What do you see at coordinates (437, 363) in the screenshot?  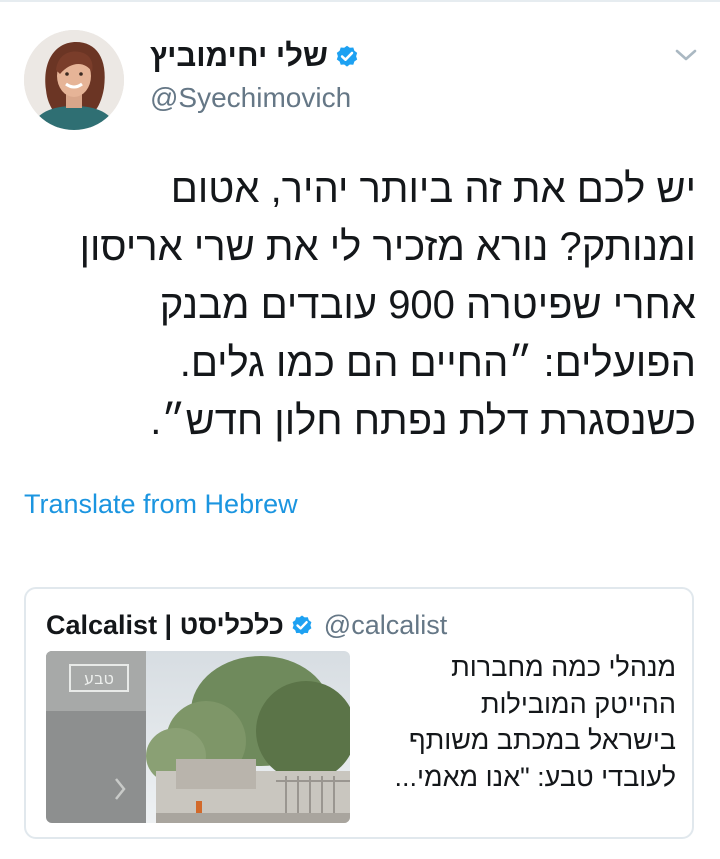 I see `tweet-text-line: הפועלים: ״החיים הם כמו גלים.` at bounding box center [437, 363].